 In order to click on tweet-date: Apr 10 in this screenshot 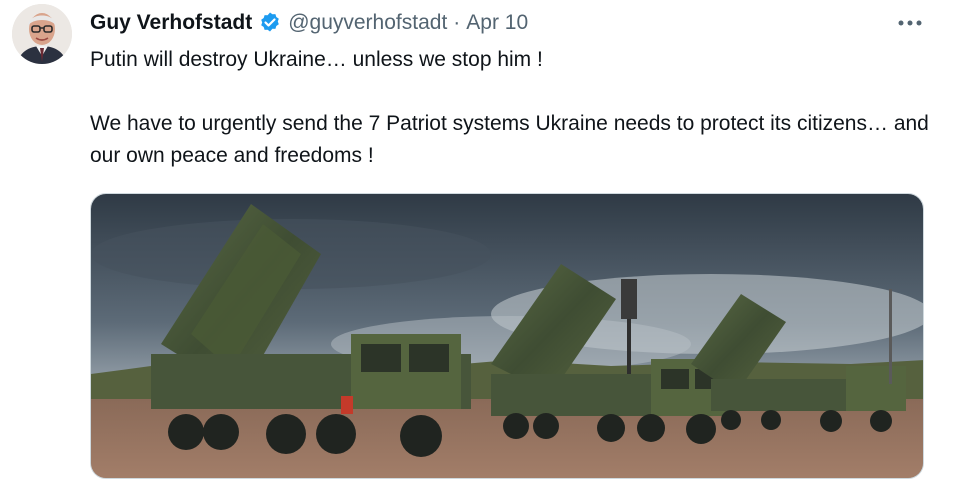, I will do `click(497, 23)`.